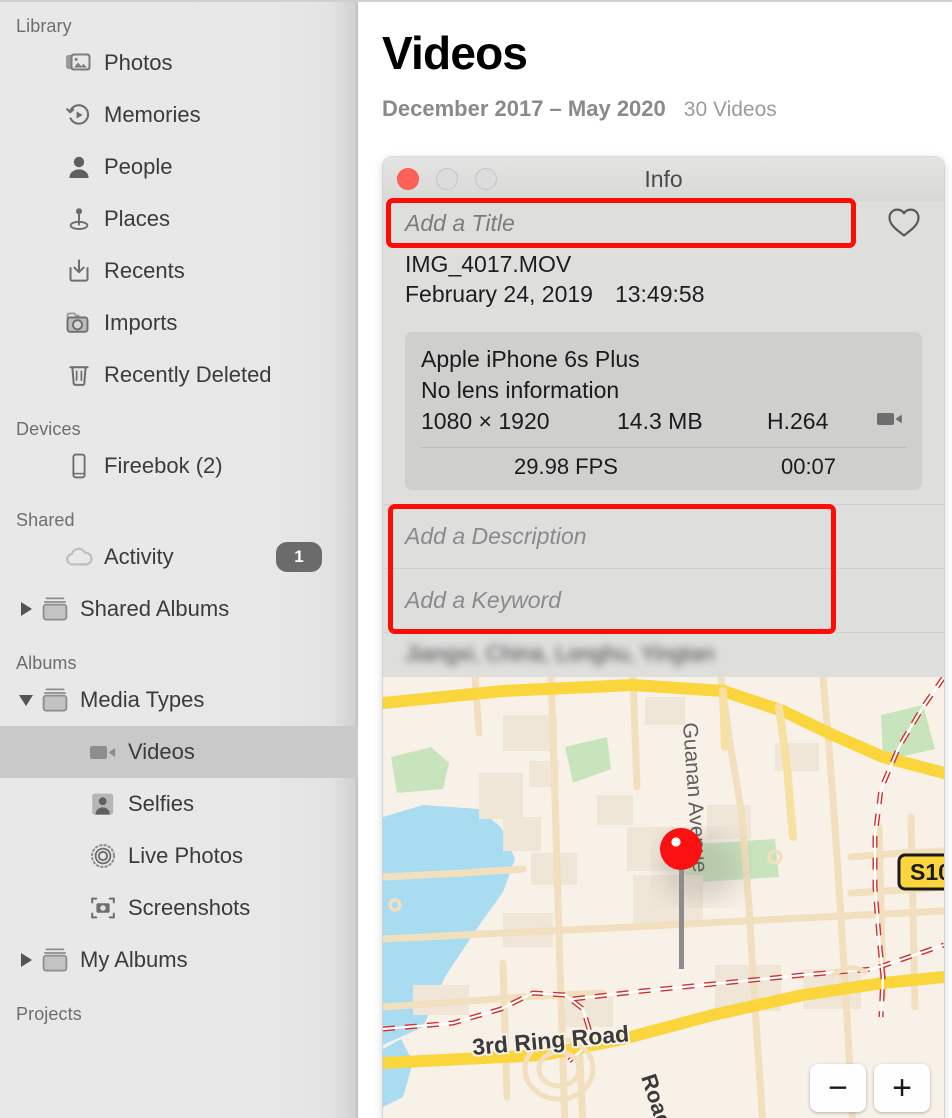  I want to click on sidebar-item-label: Photos, so click(138, 62).